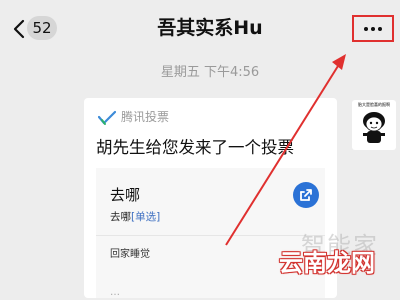 Image resolution: width=400 pixels, height=300 pixels. I want to click on poll-subtitle: 去哪[单选], so click(135, 217).